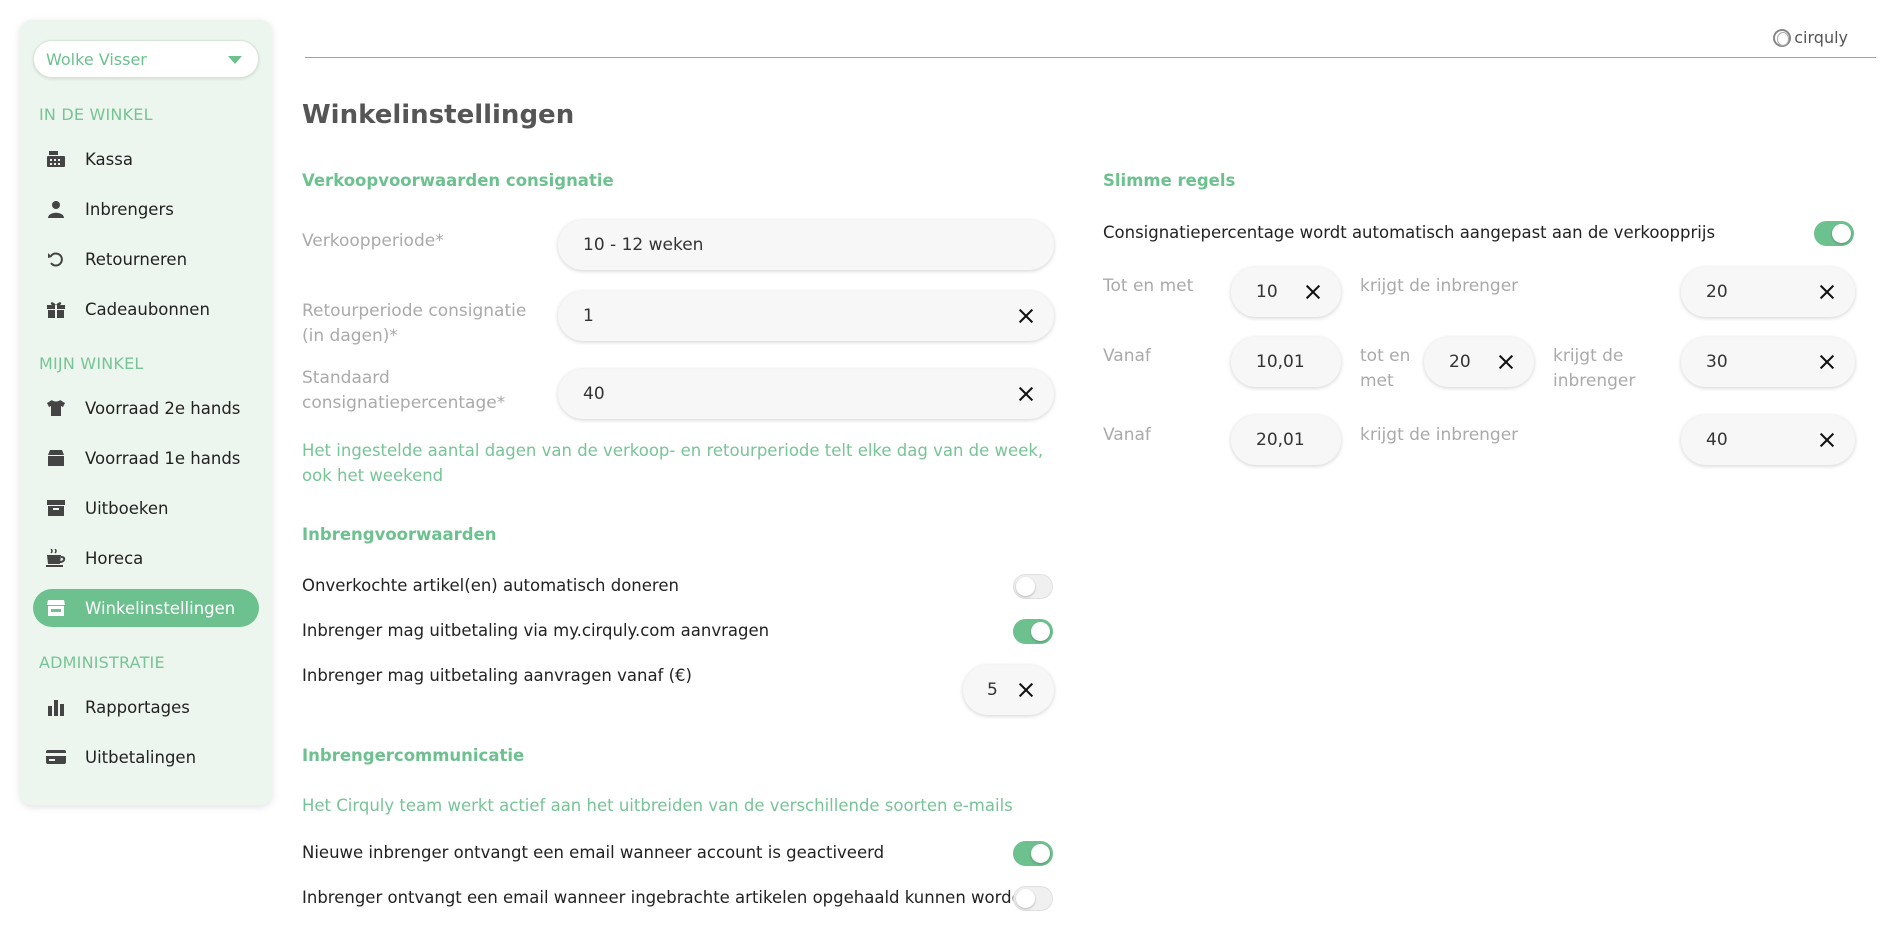  I want to click on header-divider, so click(1090, 57).